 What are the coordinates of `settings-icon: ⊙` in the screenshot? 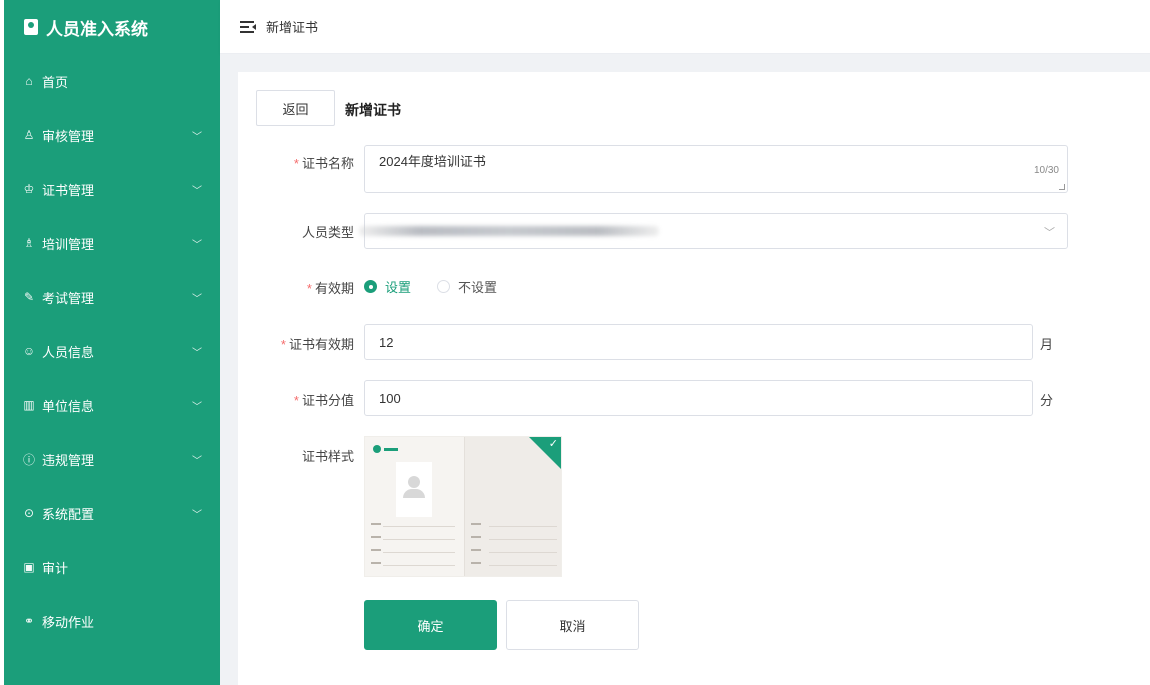 It's located at (29, 513).